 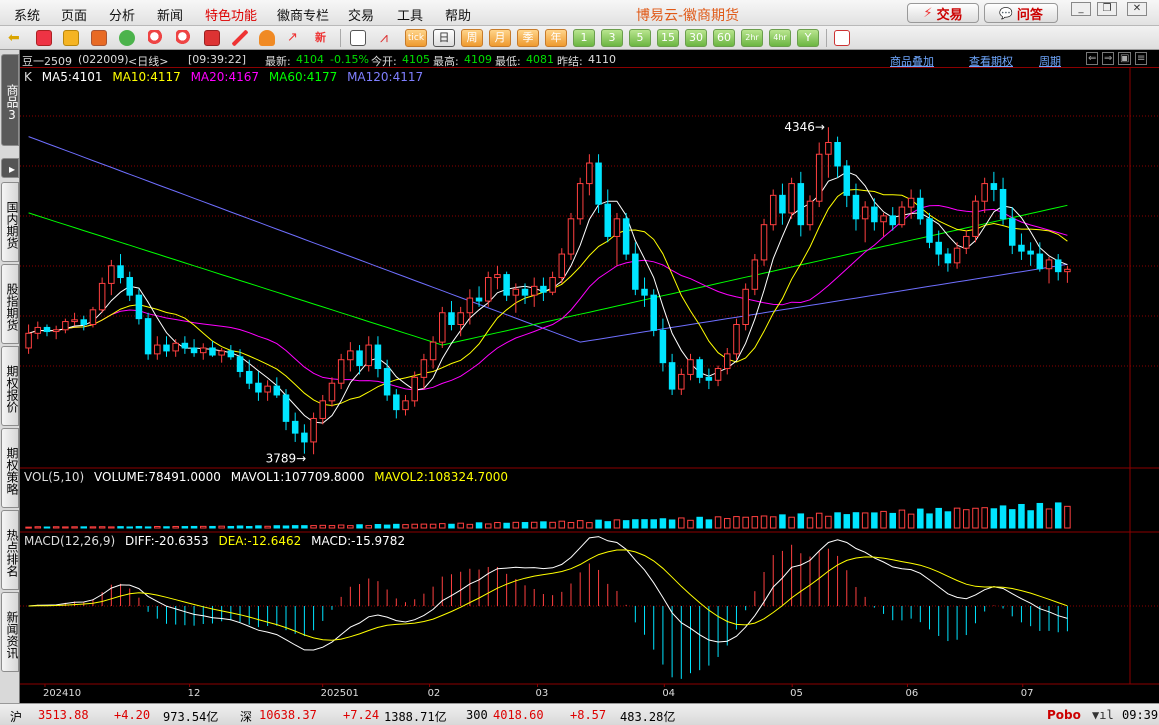 I want to click on time-axis-label: 05, so click(x=796, y=693).